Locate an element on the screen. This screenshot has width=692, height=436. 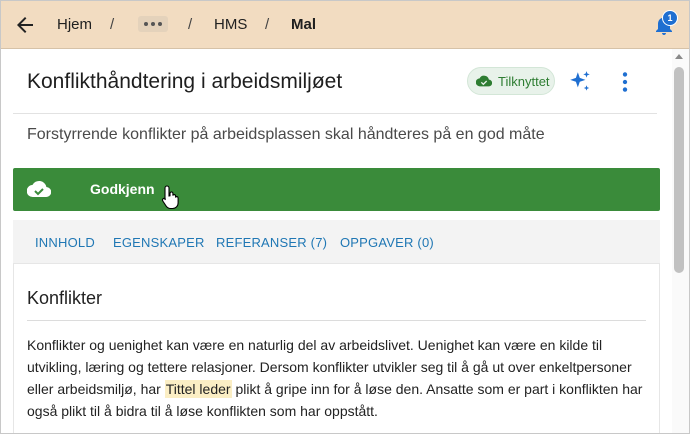
back-arrow-icon is located at coordinates (25, 25).